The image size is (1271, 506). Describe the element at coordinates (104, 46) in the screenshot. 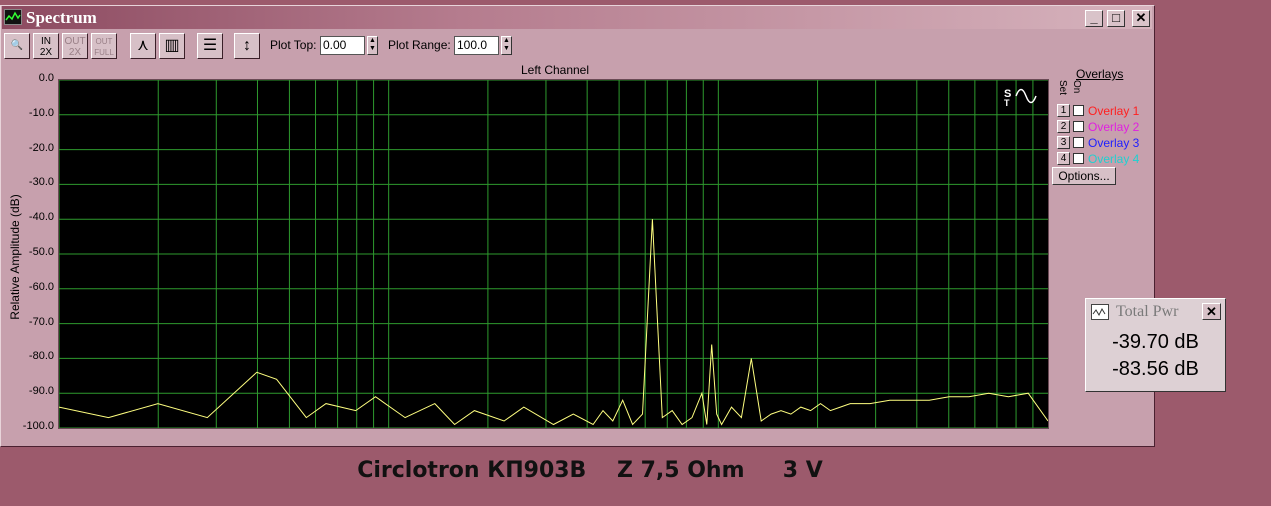

I see `zoom-out-full-button: OUT FULL` at that location.